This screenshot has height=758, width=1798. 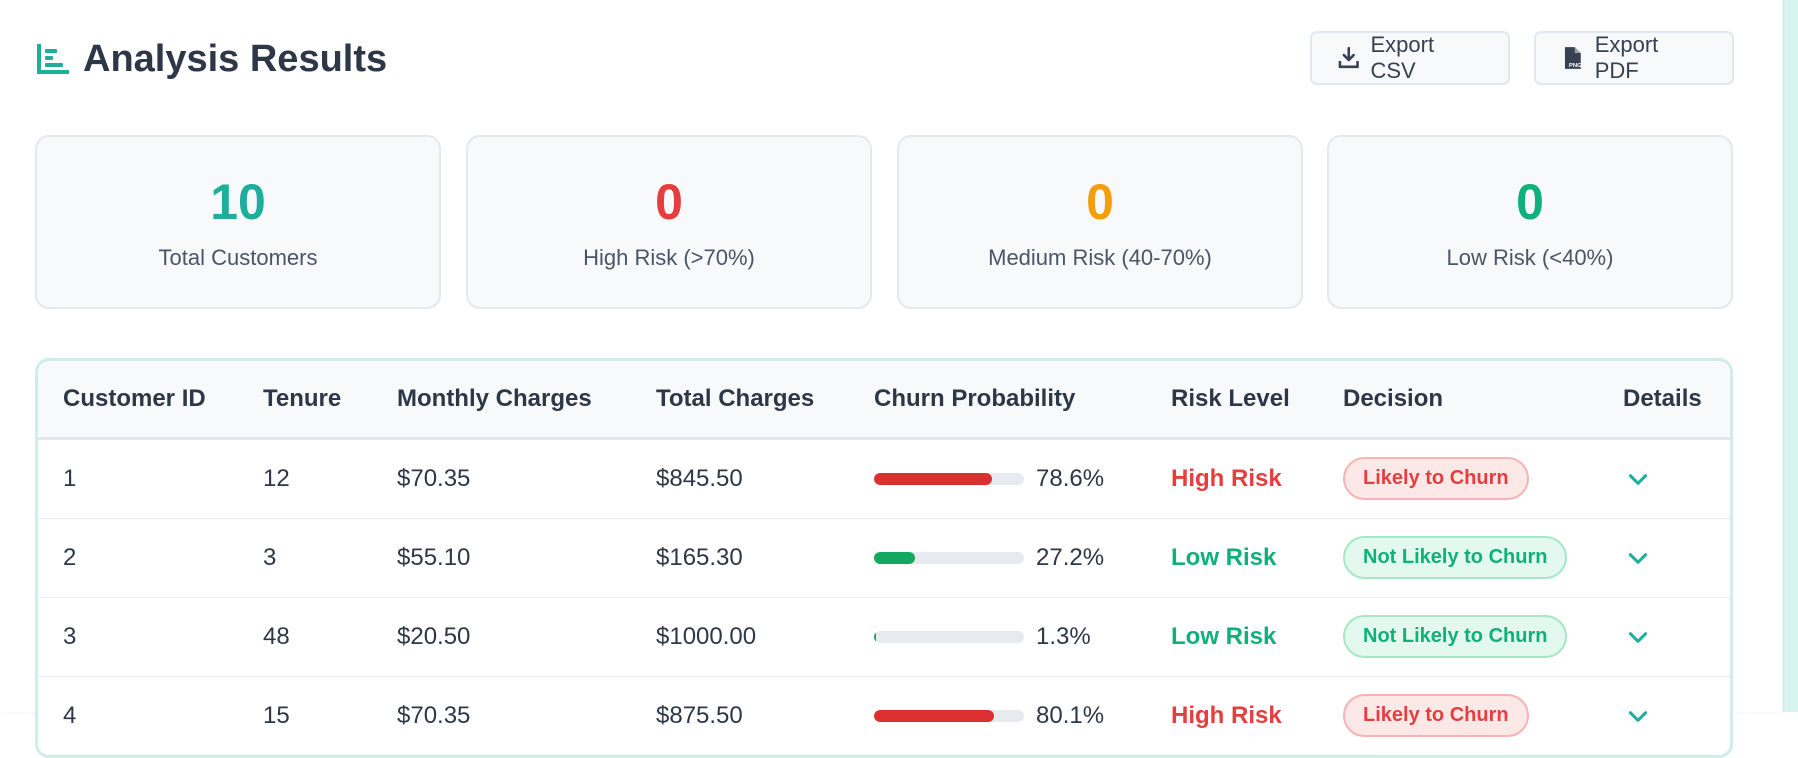 I want to click on cell-customer-id: 2, so click(x=70, y=557).